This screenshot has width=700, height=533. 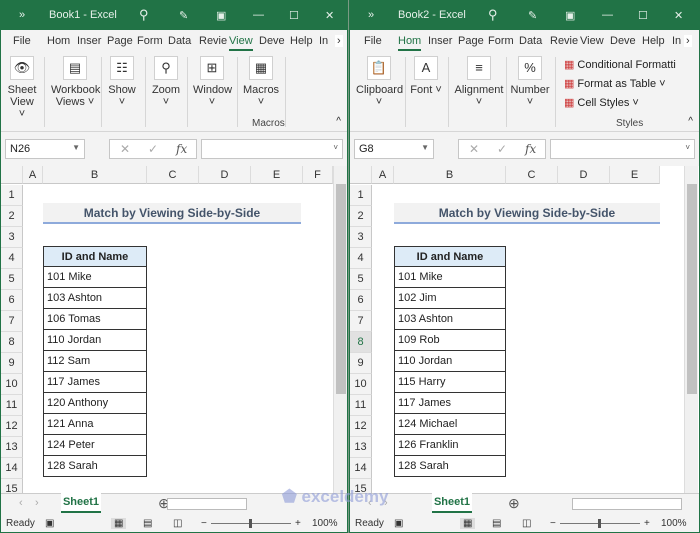 What do you see at coordinates (75, 82) in the screenshot?
I see `workbook-views-button: ▤ Workbook Views ˅` at bounding box center [75, 82].